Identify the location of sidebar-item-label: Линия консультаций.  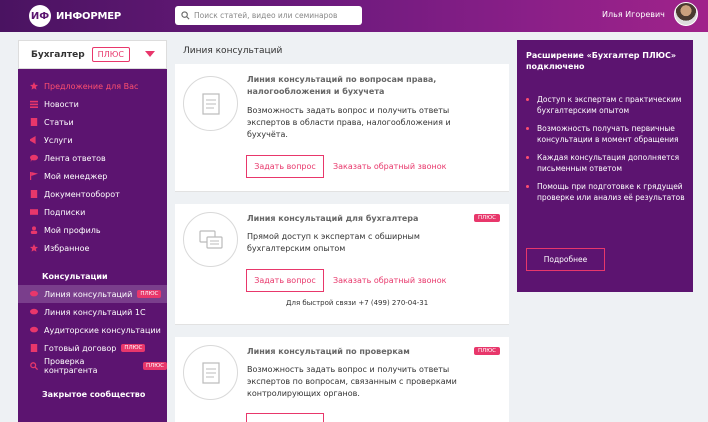
(88, 294).